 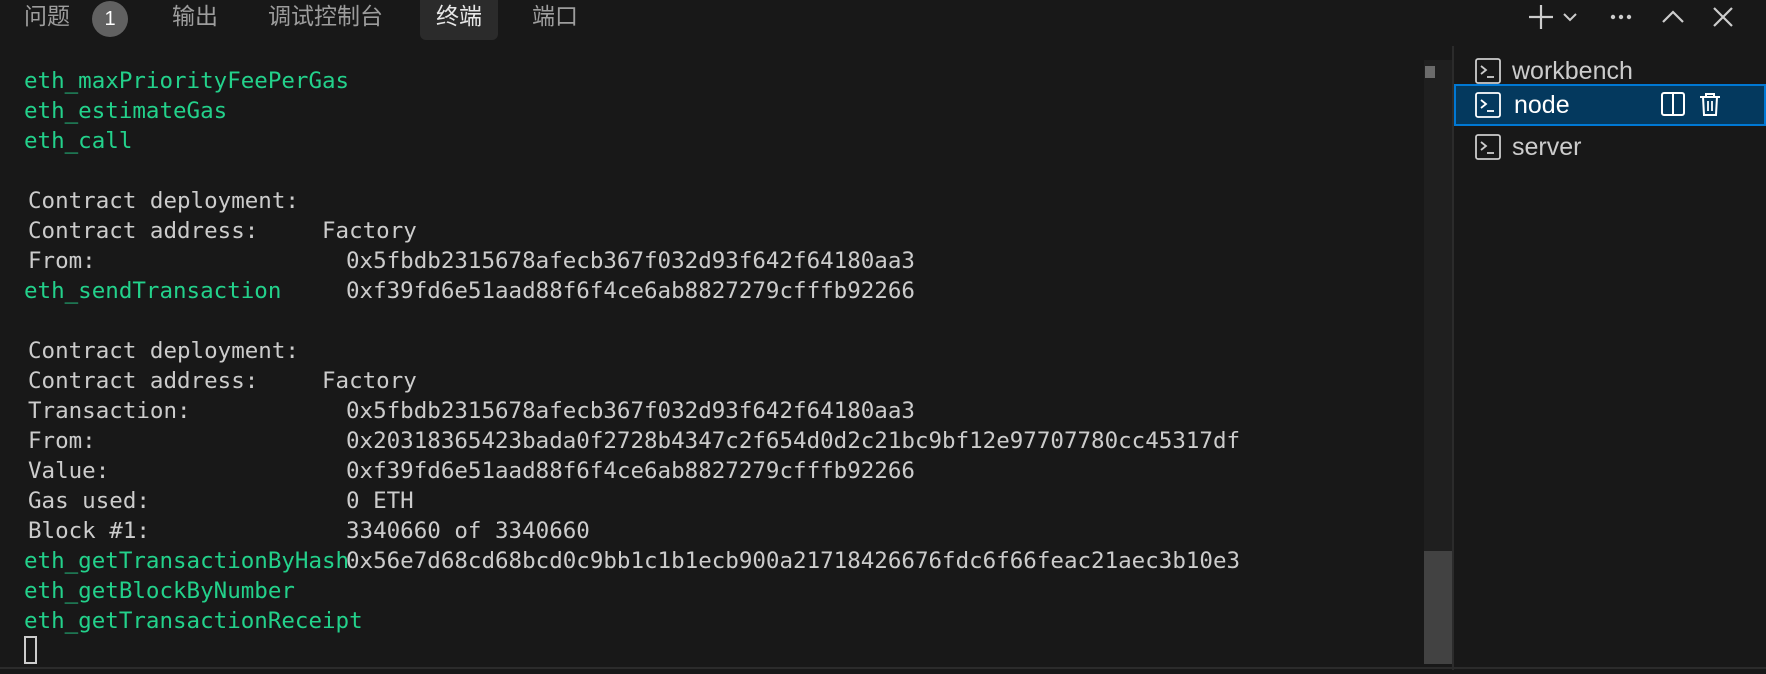 What do you see at coordinates (1610, 147) in the screenshot?
I see `terminal-tab-server: server` at bounding box center [1610, 147].